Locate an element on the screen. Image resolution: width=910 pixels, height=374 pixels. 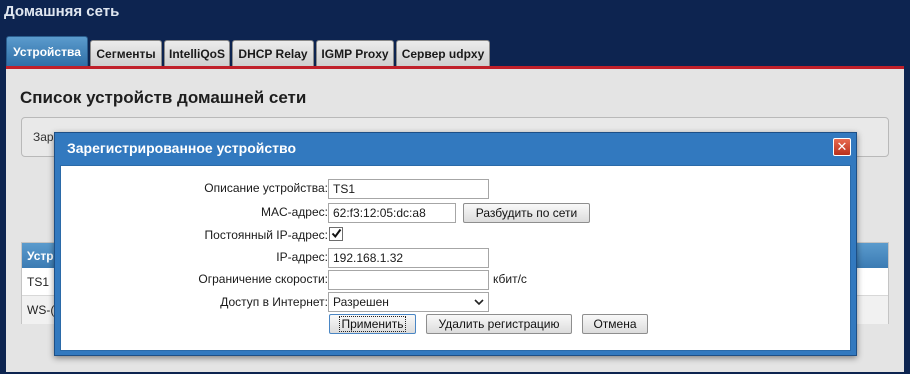
tab-devices: Устройства is located at coordinates (47, 51).